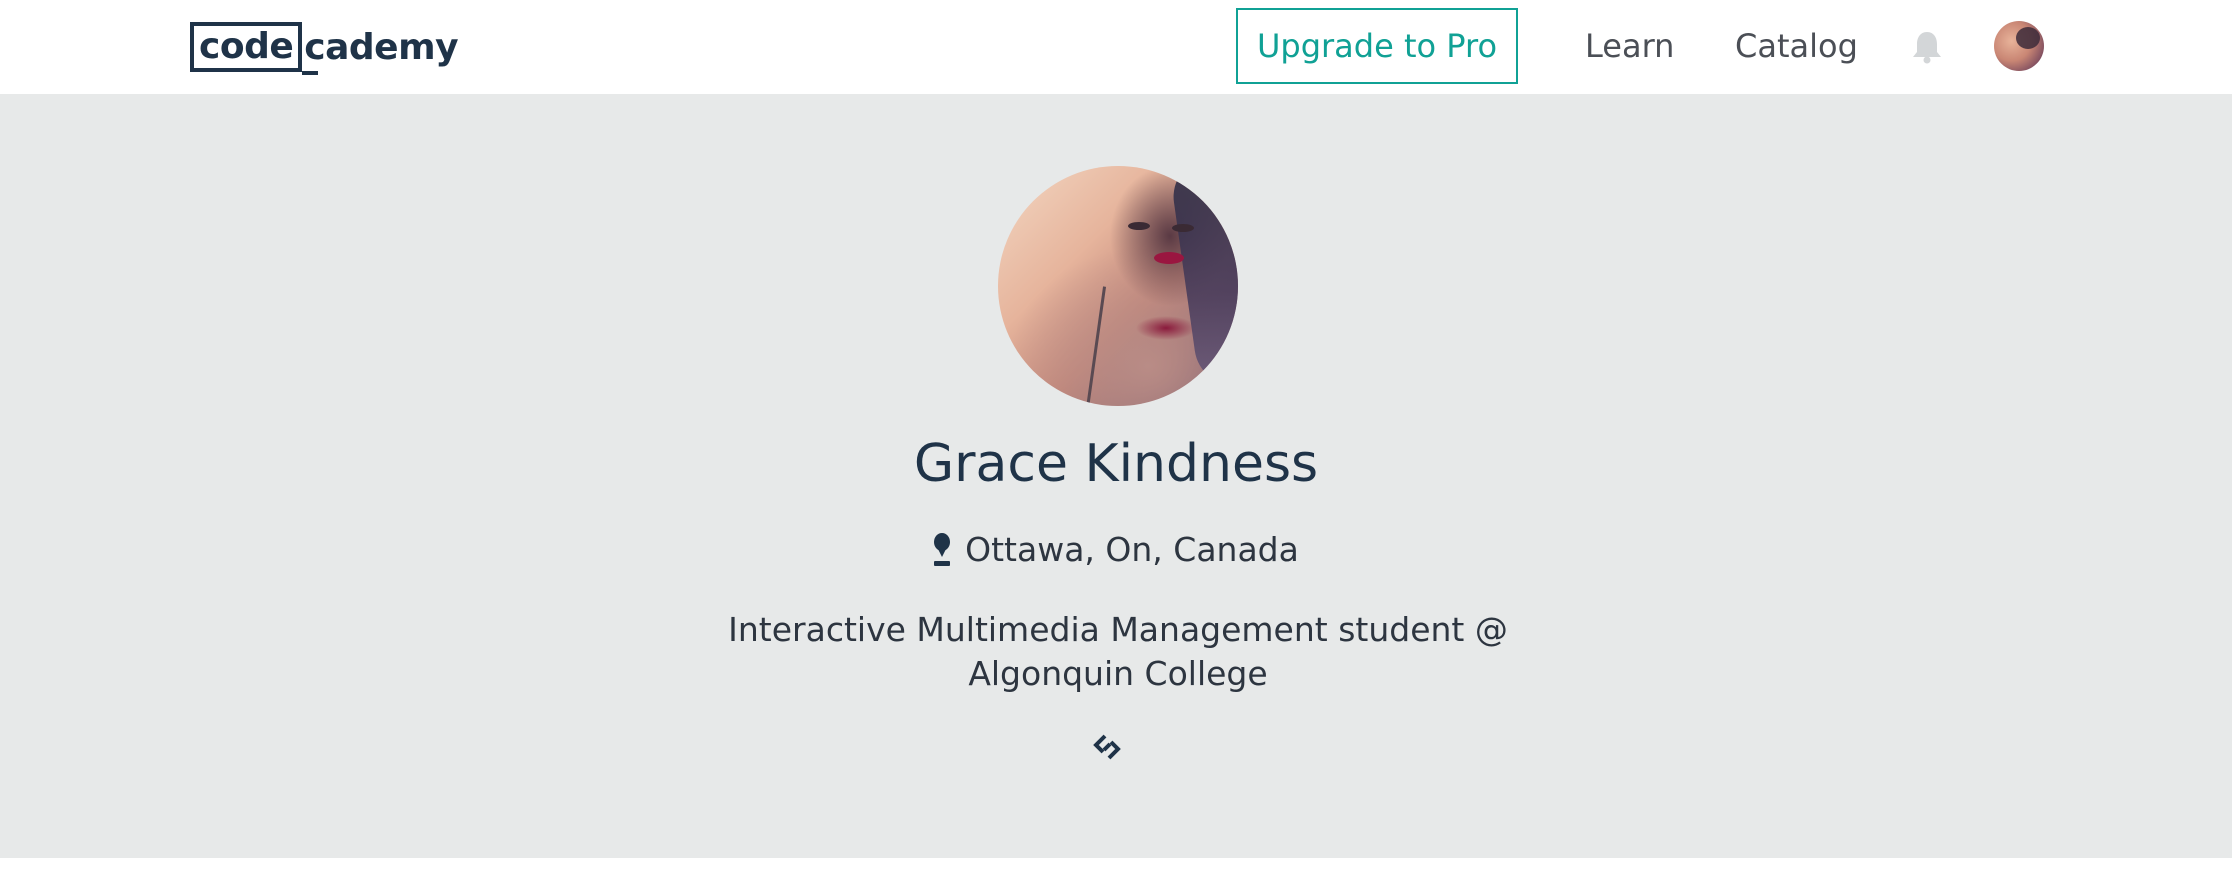 This screenshot has height=894, width=2232. I want to click on upgrade-to-pro-button: Upgrade to Pro, so click(1377, 46).